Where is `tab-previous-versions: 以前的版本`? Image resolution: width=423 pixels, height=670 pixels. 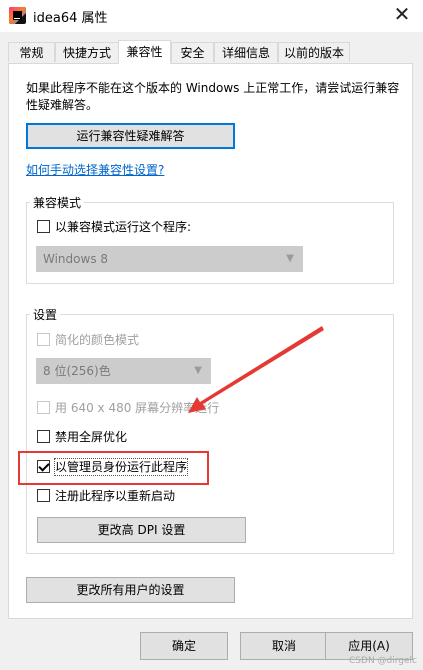 tab-previous-versions: 以前的版本 is located at coordinates (314, 52).